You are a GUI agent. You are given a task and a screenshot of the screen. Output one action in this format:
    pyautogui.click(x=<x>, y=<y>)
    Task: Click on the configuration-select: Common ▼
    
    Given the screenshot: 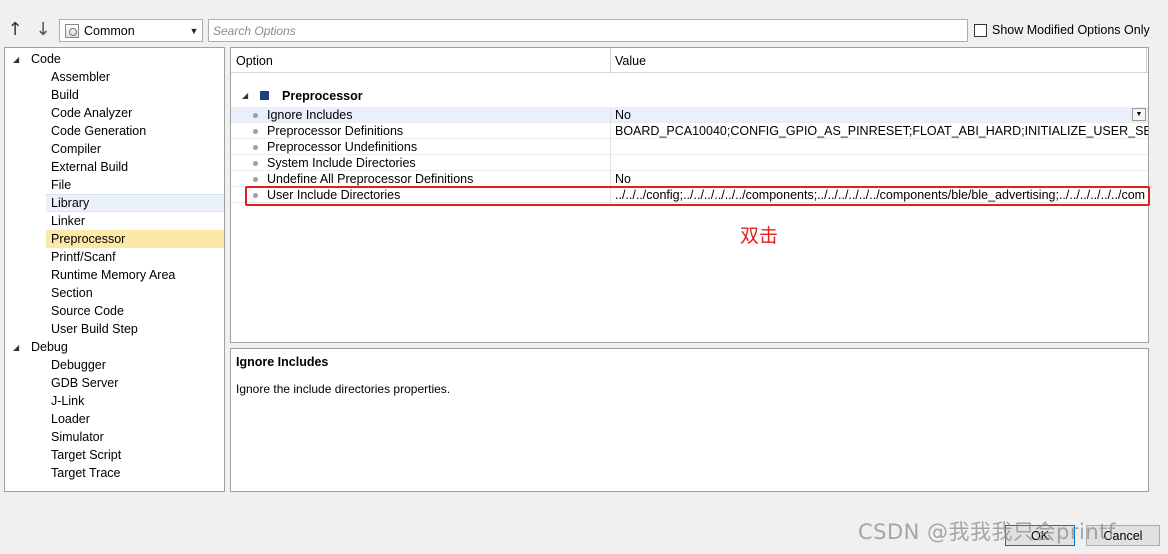 What is the action you would take?
    pyautogui.click(x=131, y=30)
    